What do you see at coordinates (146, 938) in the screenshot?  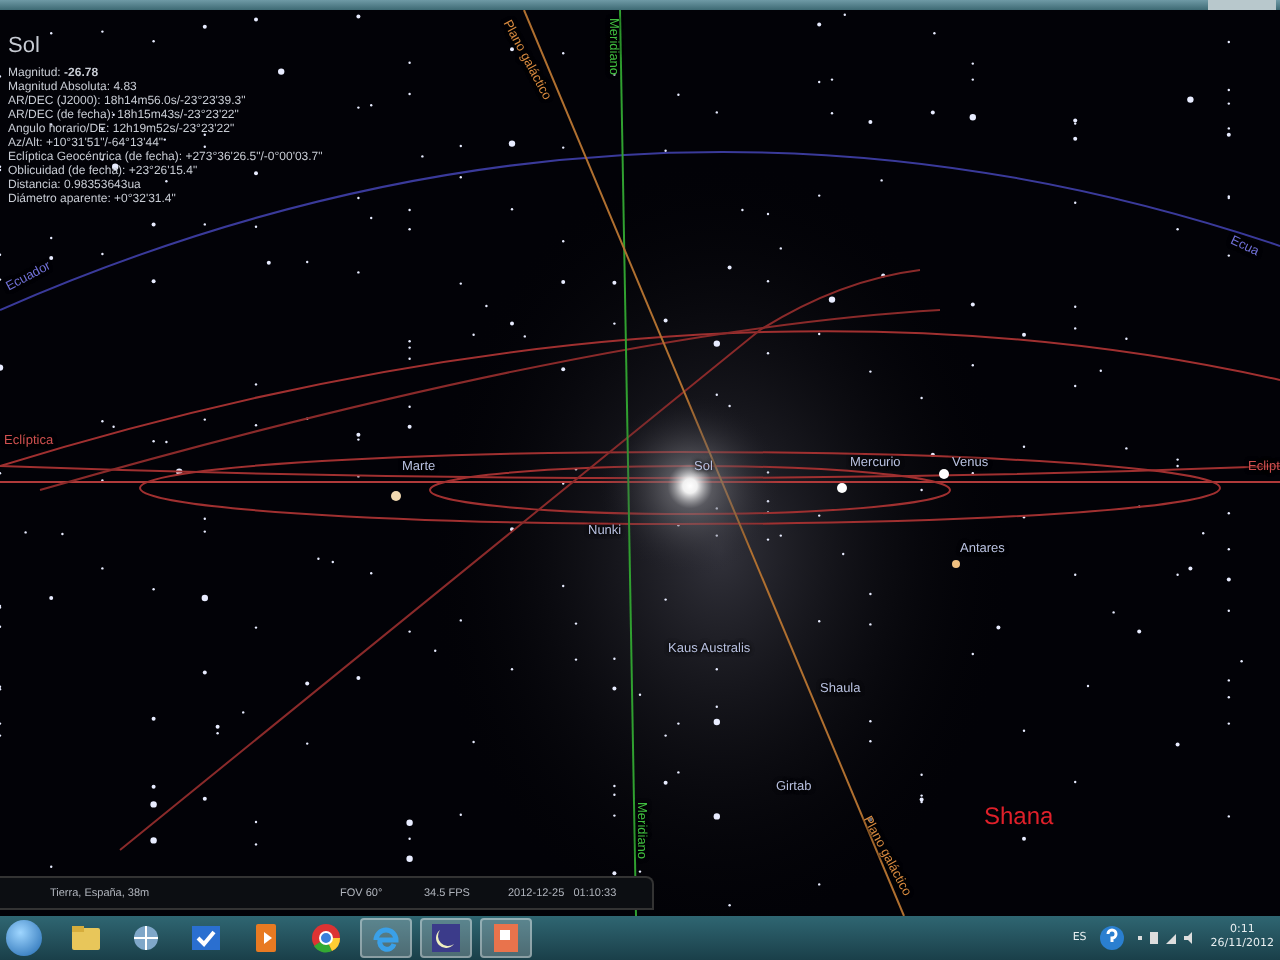 I see `globe-icon` at bounding box center [146, 938].